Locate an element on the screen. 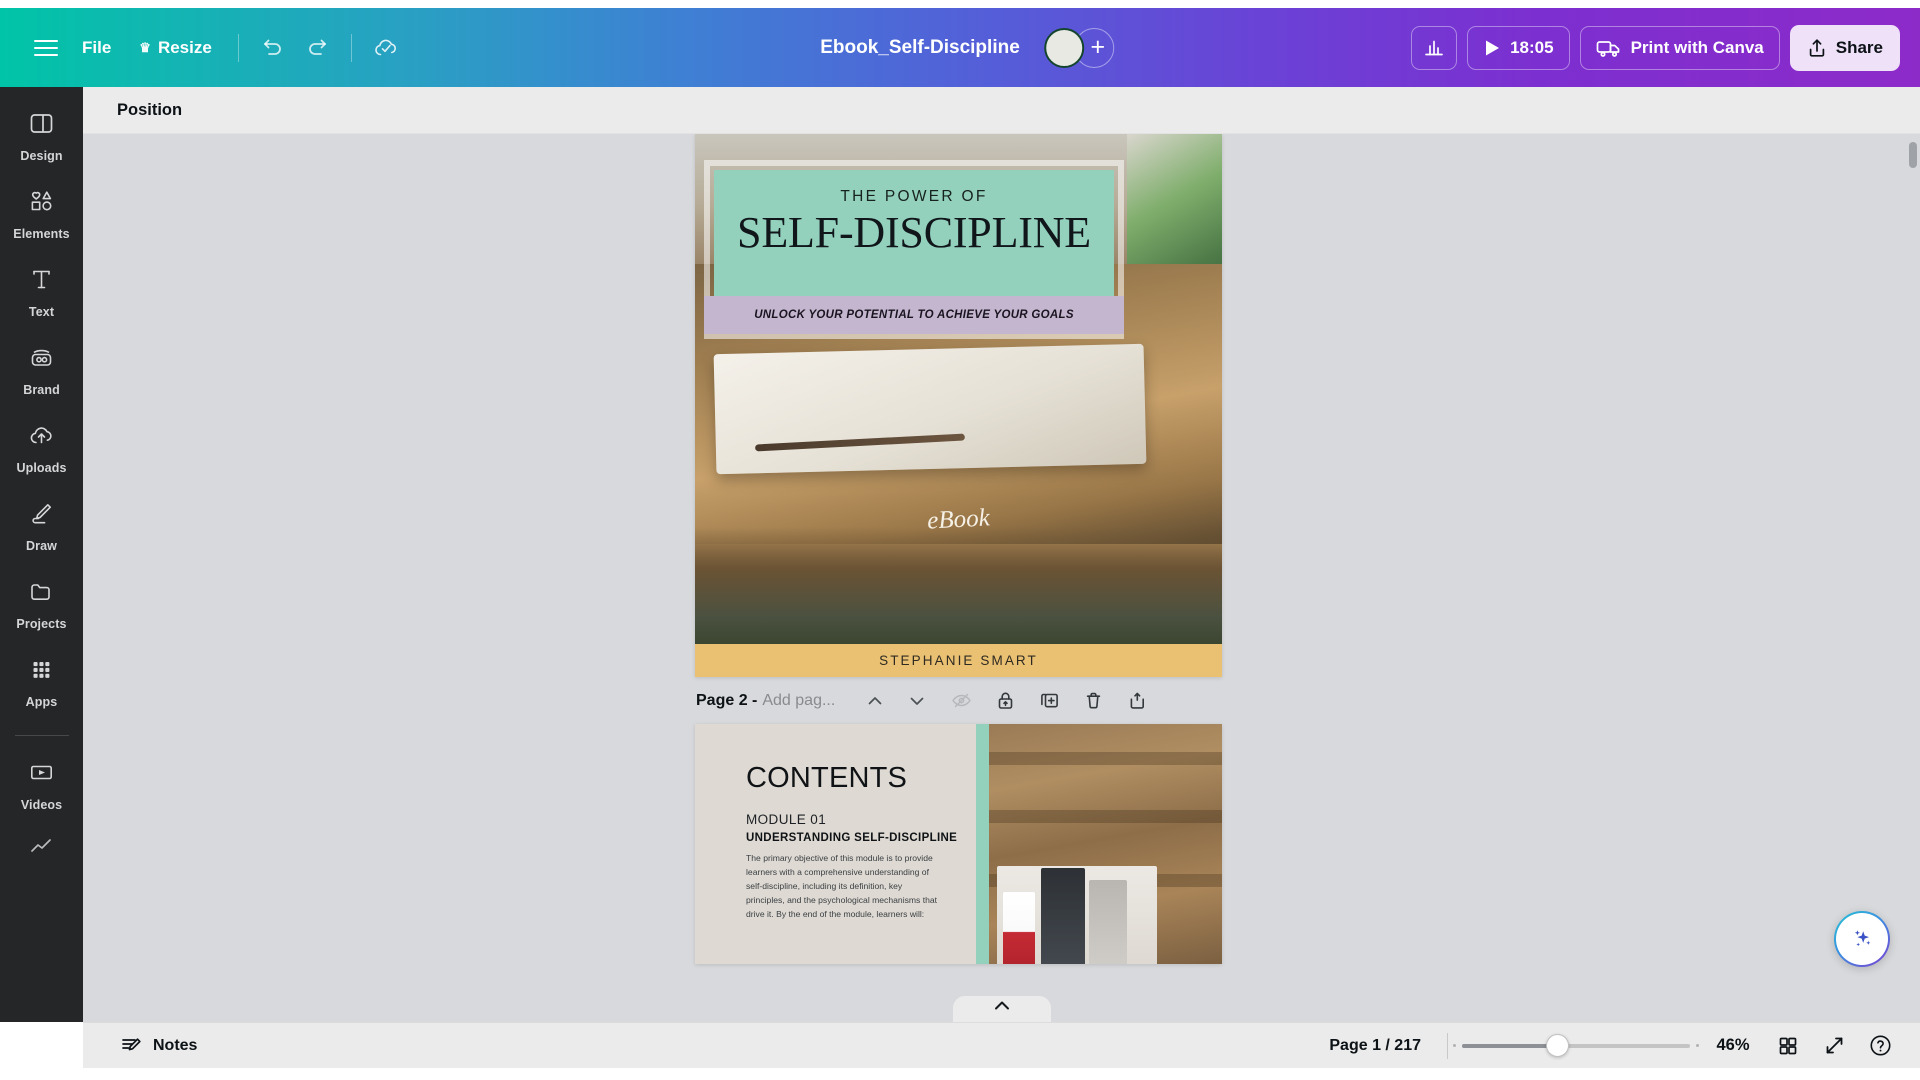 Image resolution: width=1920 pixels, height=1080 pixels. collapse-panel-button is located at coordinates (1001, 1009).